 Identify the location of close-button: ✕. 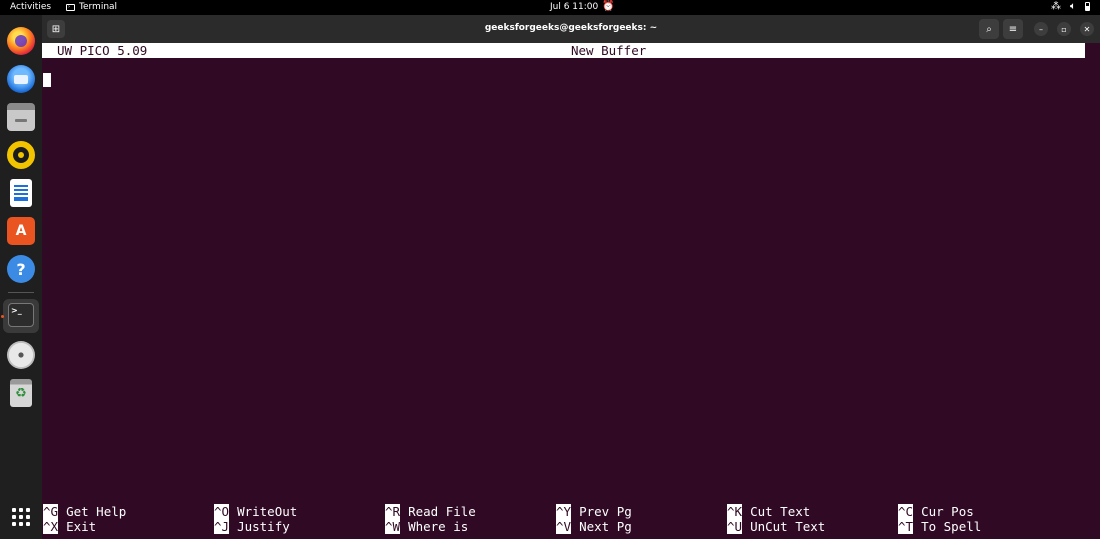
(1087, 29).